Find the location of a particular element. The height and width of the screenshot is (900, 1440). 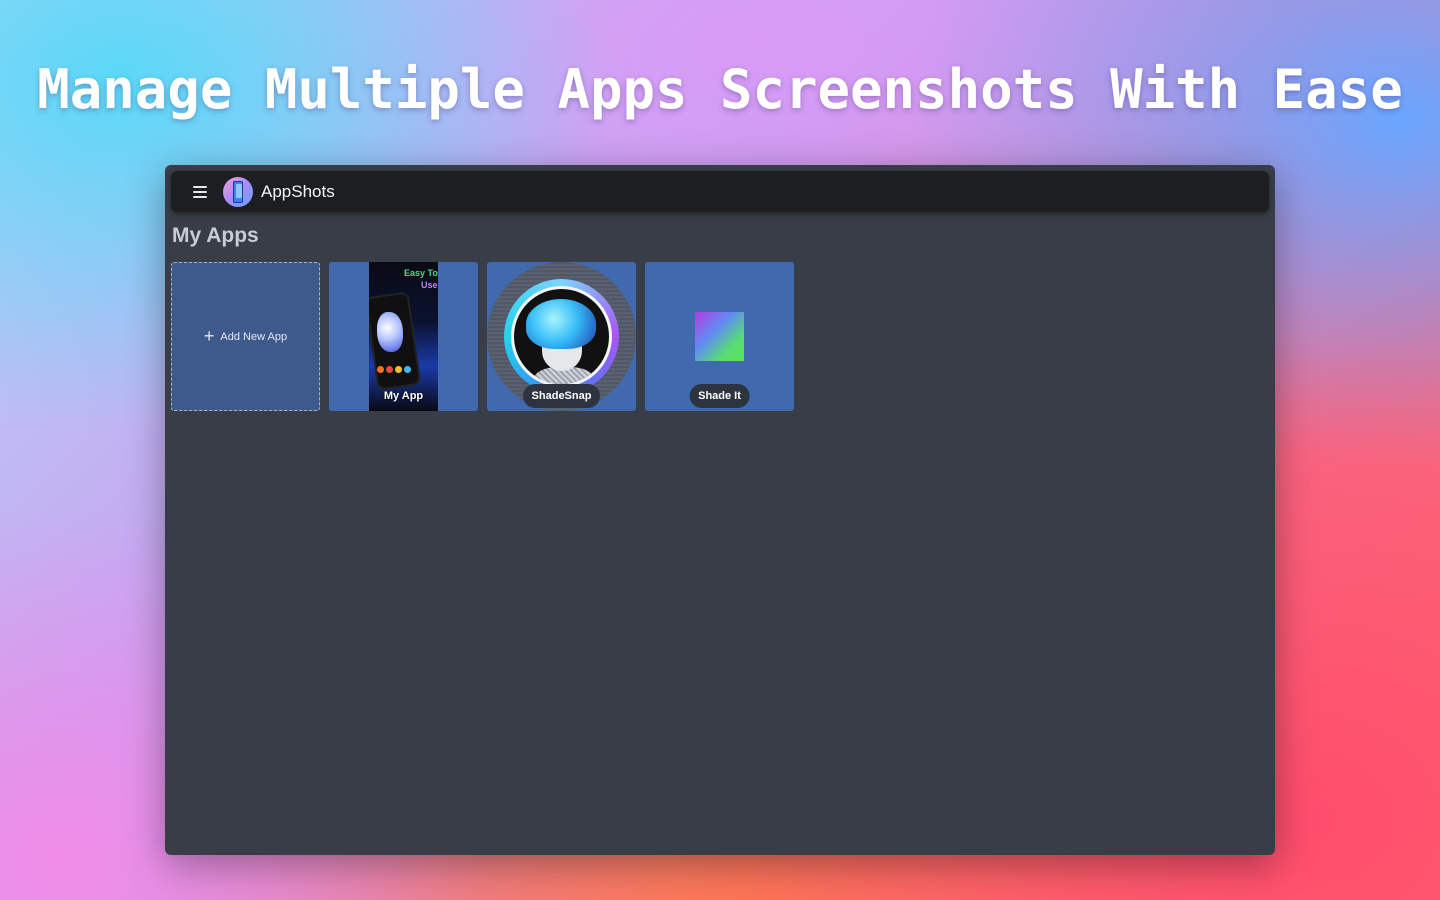

thumbnail-text: Use is located at coordinates (429, 285).